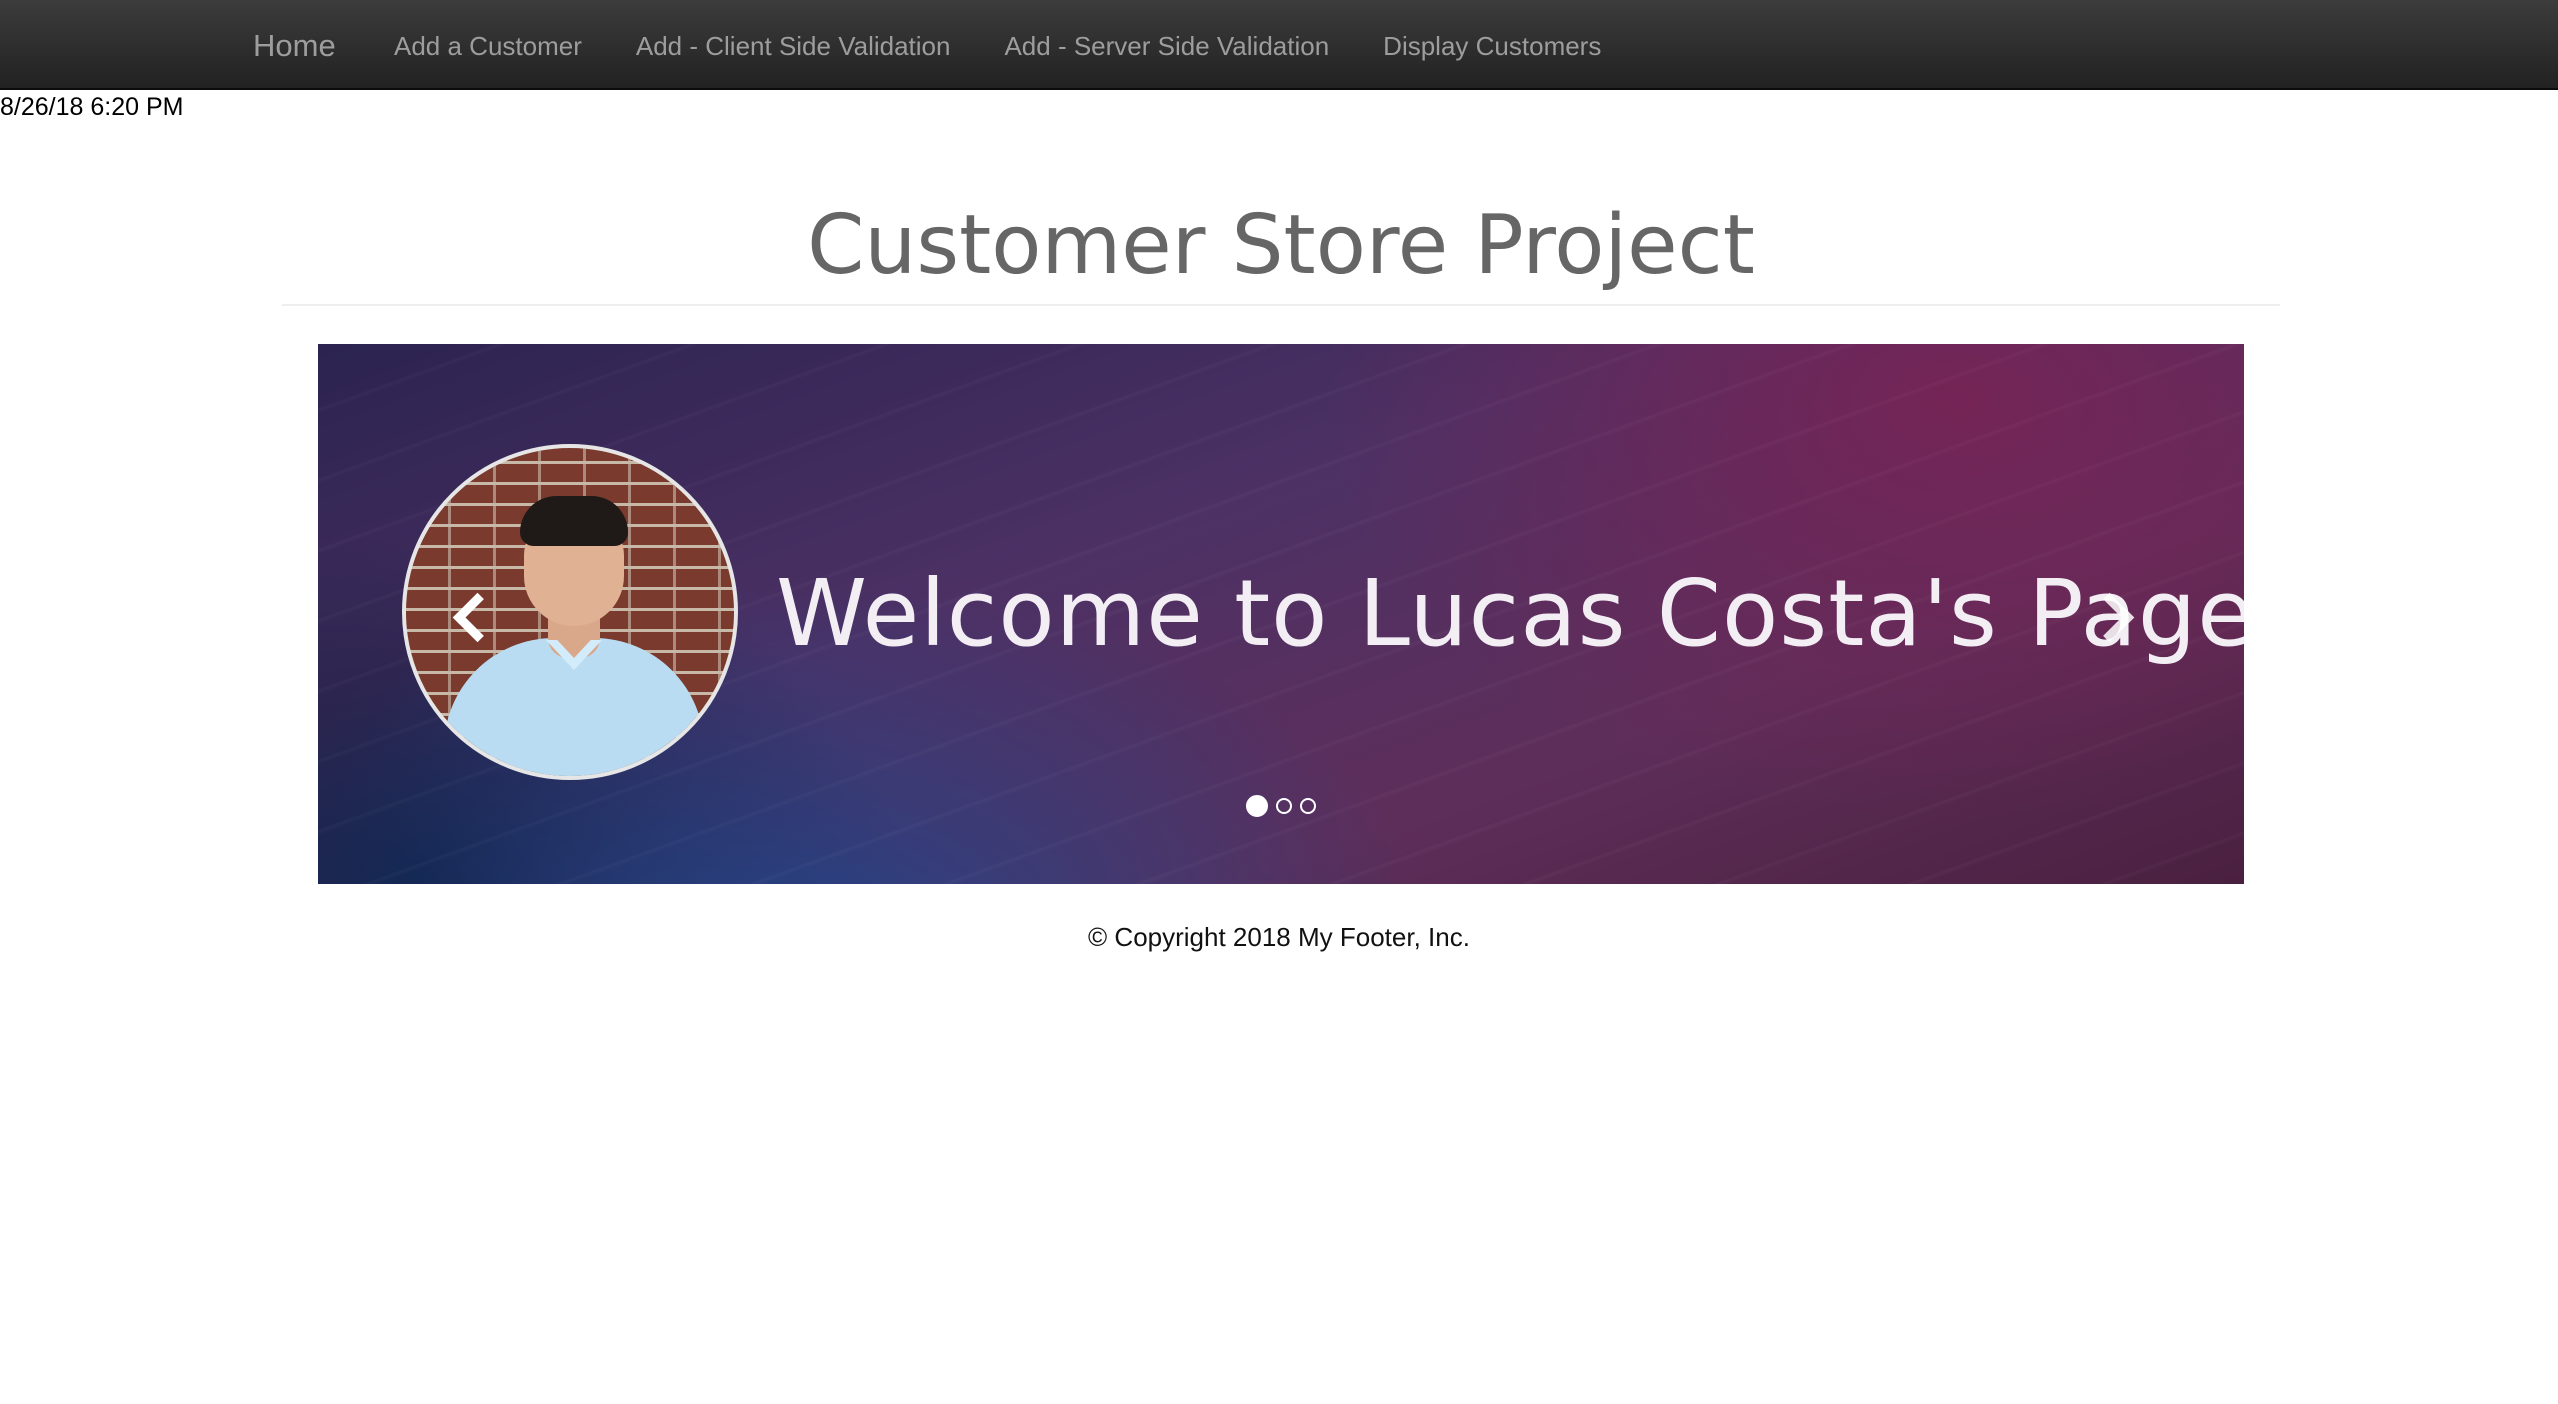 This screenshot has width=2558, height=1404. What do you see at coordinates (1166, 46) in the screenshot?
I see `nav-add-server-validation-link: Add - Server Side Validation` at bounding box center [1166, 46].